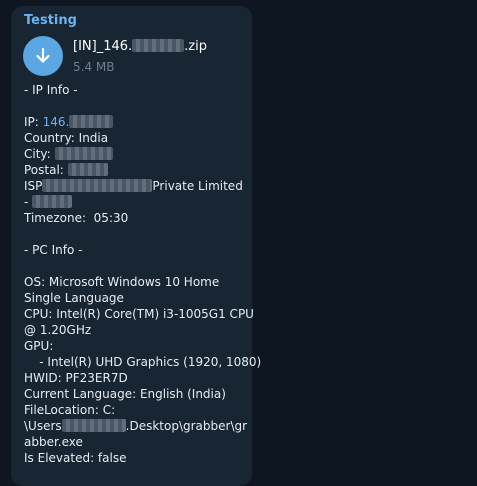 The image size is (477, 486). Describe the element at coordinates (139, 170) in the screenshot. I see `message-line: Postal:` at that location.